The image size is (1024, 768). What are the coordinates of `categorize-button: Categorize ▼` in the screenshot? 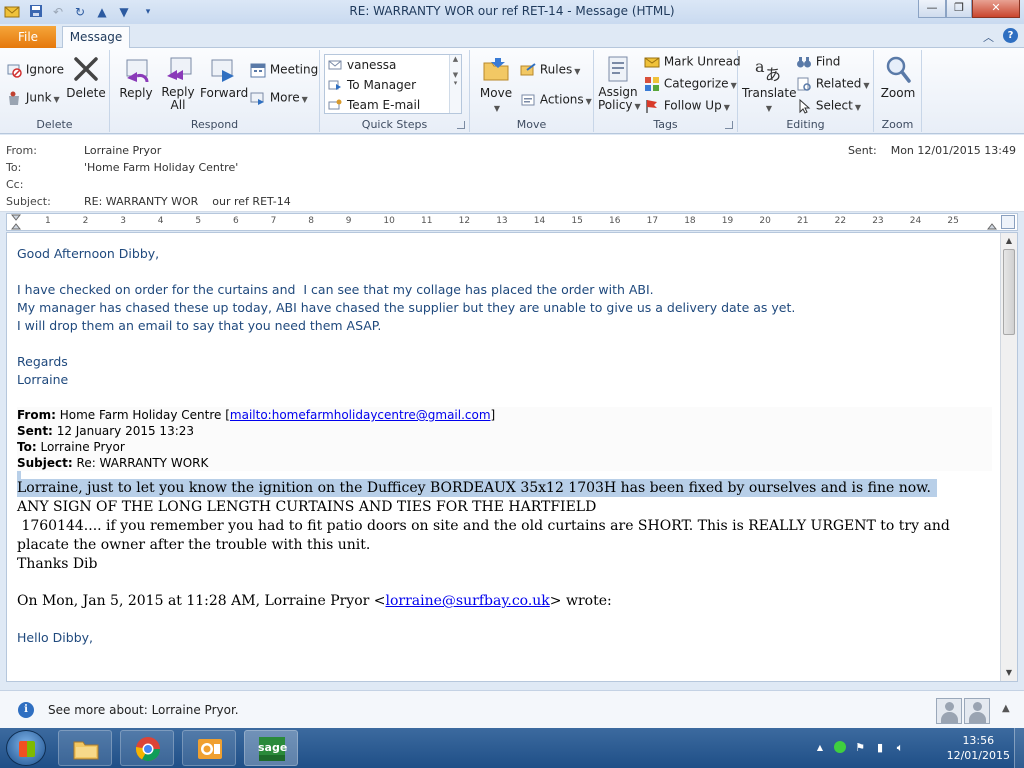 It's located at (690, 84).